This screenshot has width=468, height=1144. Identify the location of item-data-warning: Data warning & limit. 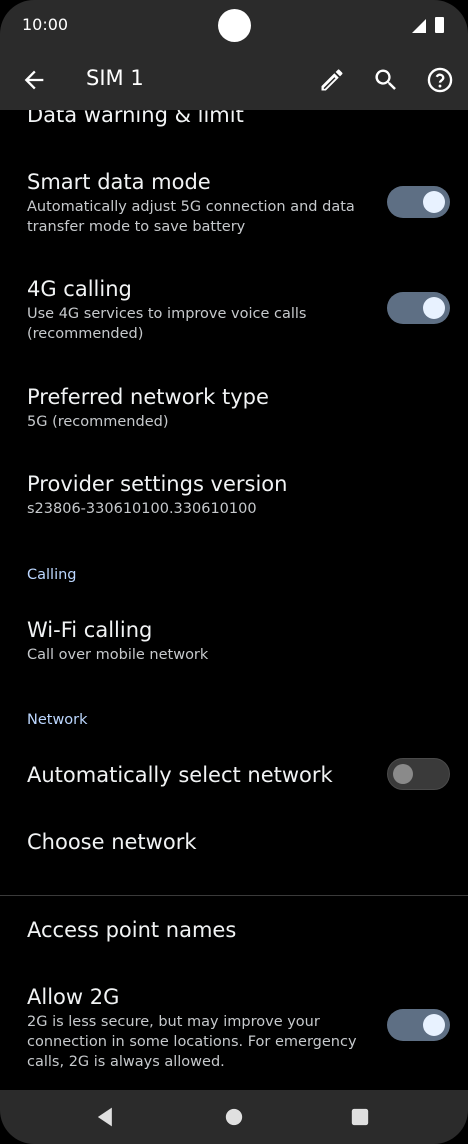
(202, 119).